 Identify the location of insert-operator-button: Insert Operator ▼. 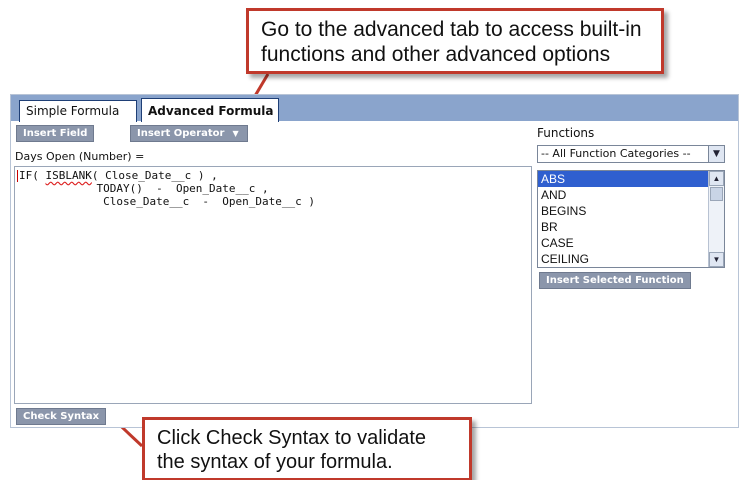
(189, 133).